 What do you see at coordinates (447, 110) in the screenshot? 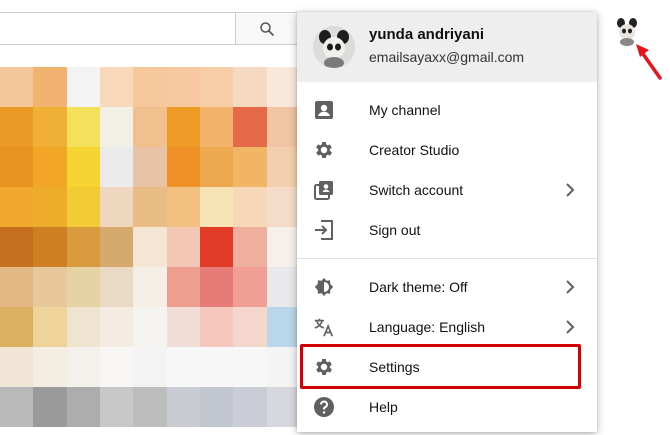
I see `menu-item-my-channel: My channel` at bounding box center [447, 110].